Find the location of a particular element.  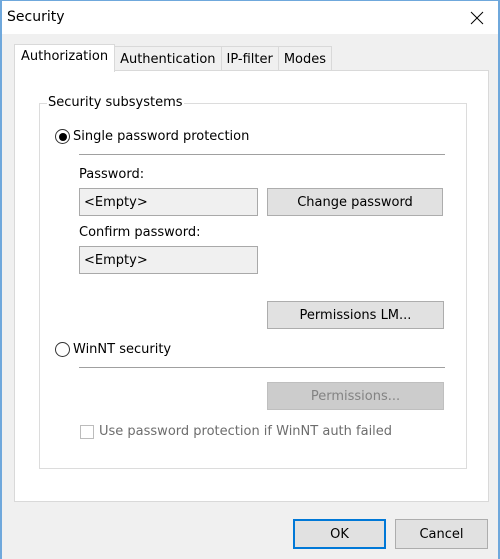

password-field: <Empty> is located at coordinates (168, 202).